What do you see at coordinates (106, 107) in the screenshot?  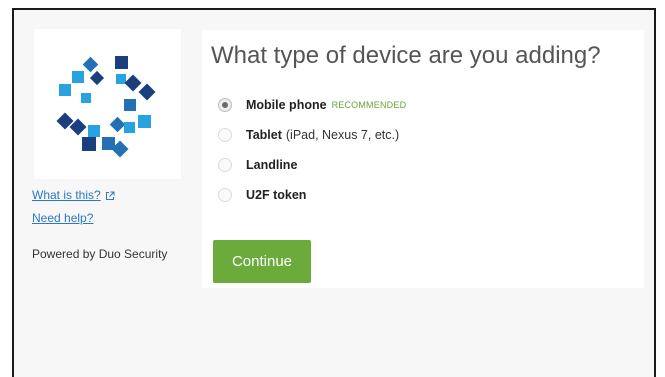 I see `logo-pixel-pattern` at bounding box center [106, 107].